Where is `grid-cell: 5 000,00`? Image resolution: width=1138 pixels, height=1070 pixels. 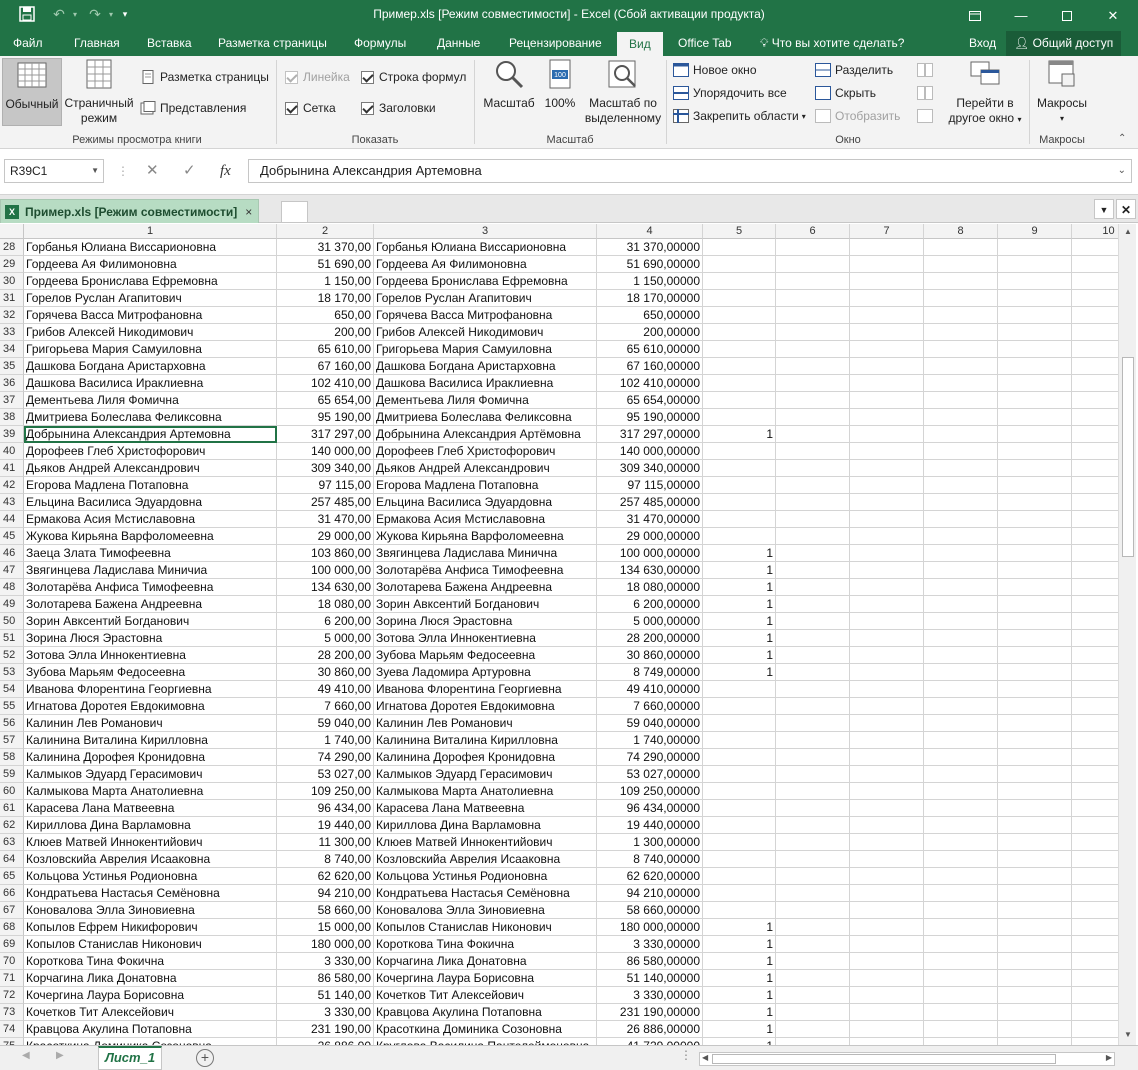
grid-cell: 5 000,00 is located at coordinates (325, 638).